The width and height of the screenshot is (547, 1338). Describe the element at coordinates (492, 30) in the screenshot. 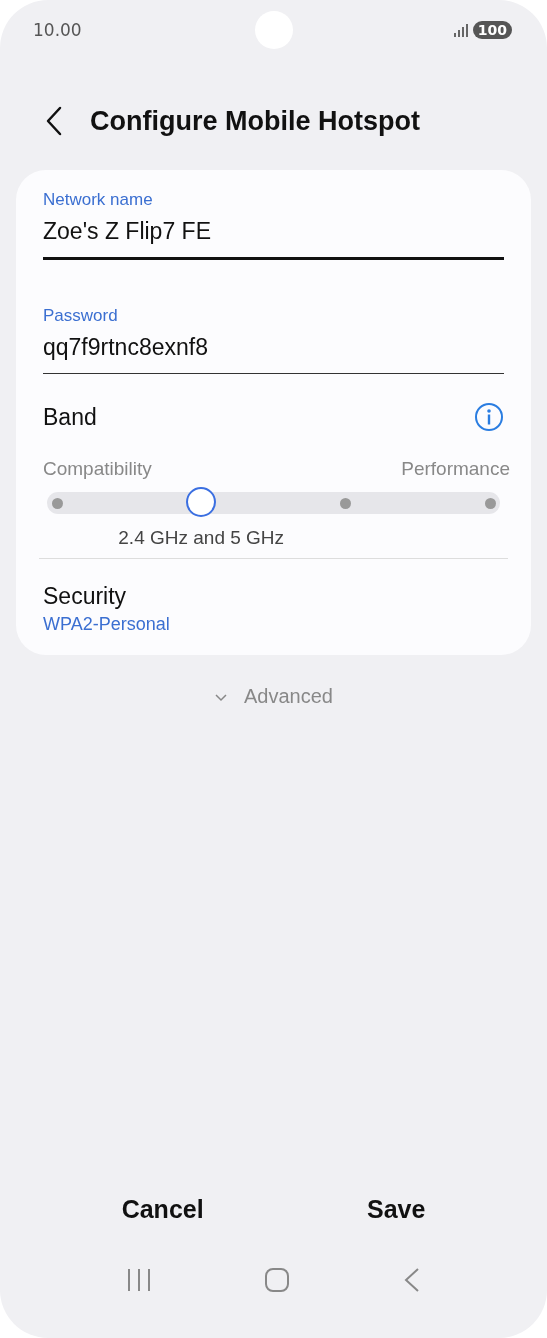

I see `battery-level: 100` at that location.